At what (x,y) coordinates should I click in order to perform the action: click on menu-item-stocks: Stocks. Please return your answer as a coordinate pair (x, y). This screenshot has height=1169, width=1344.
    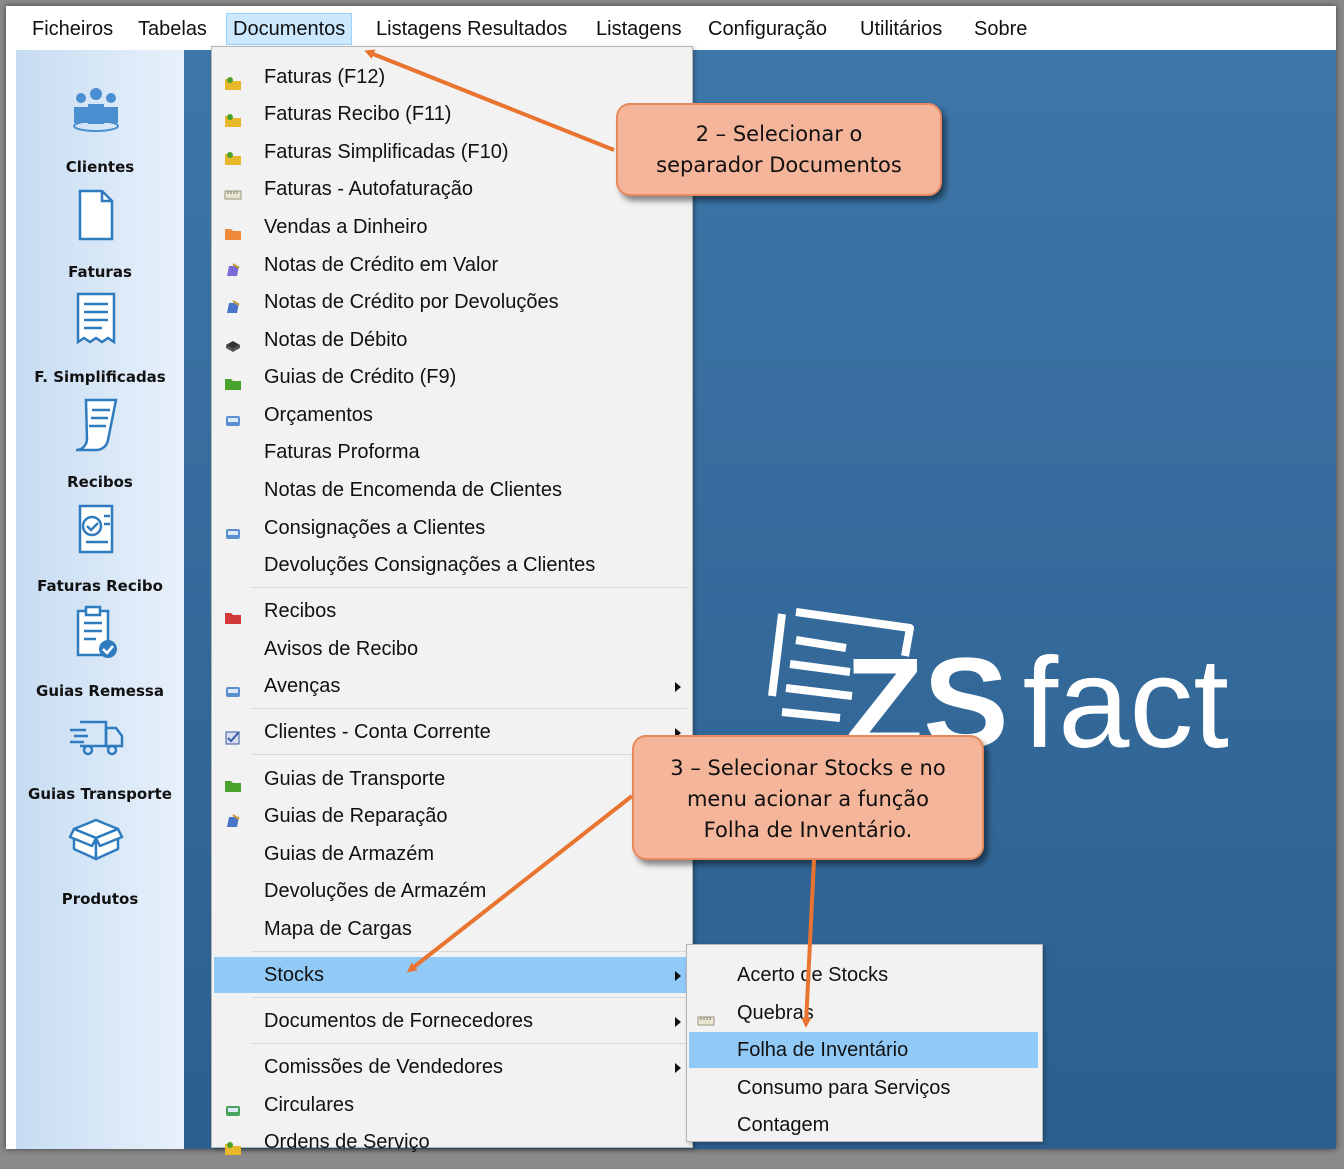
    Looking at the image, I should click on (451, 975).